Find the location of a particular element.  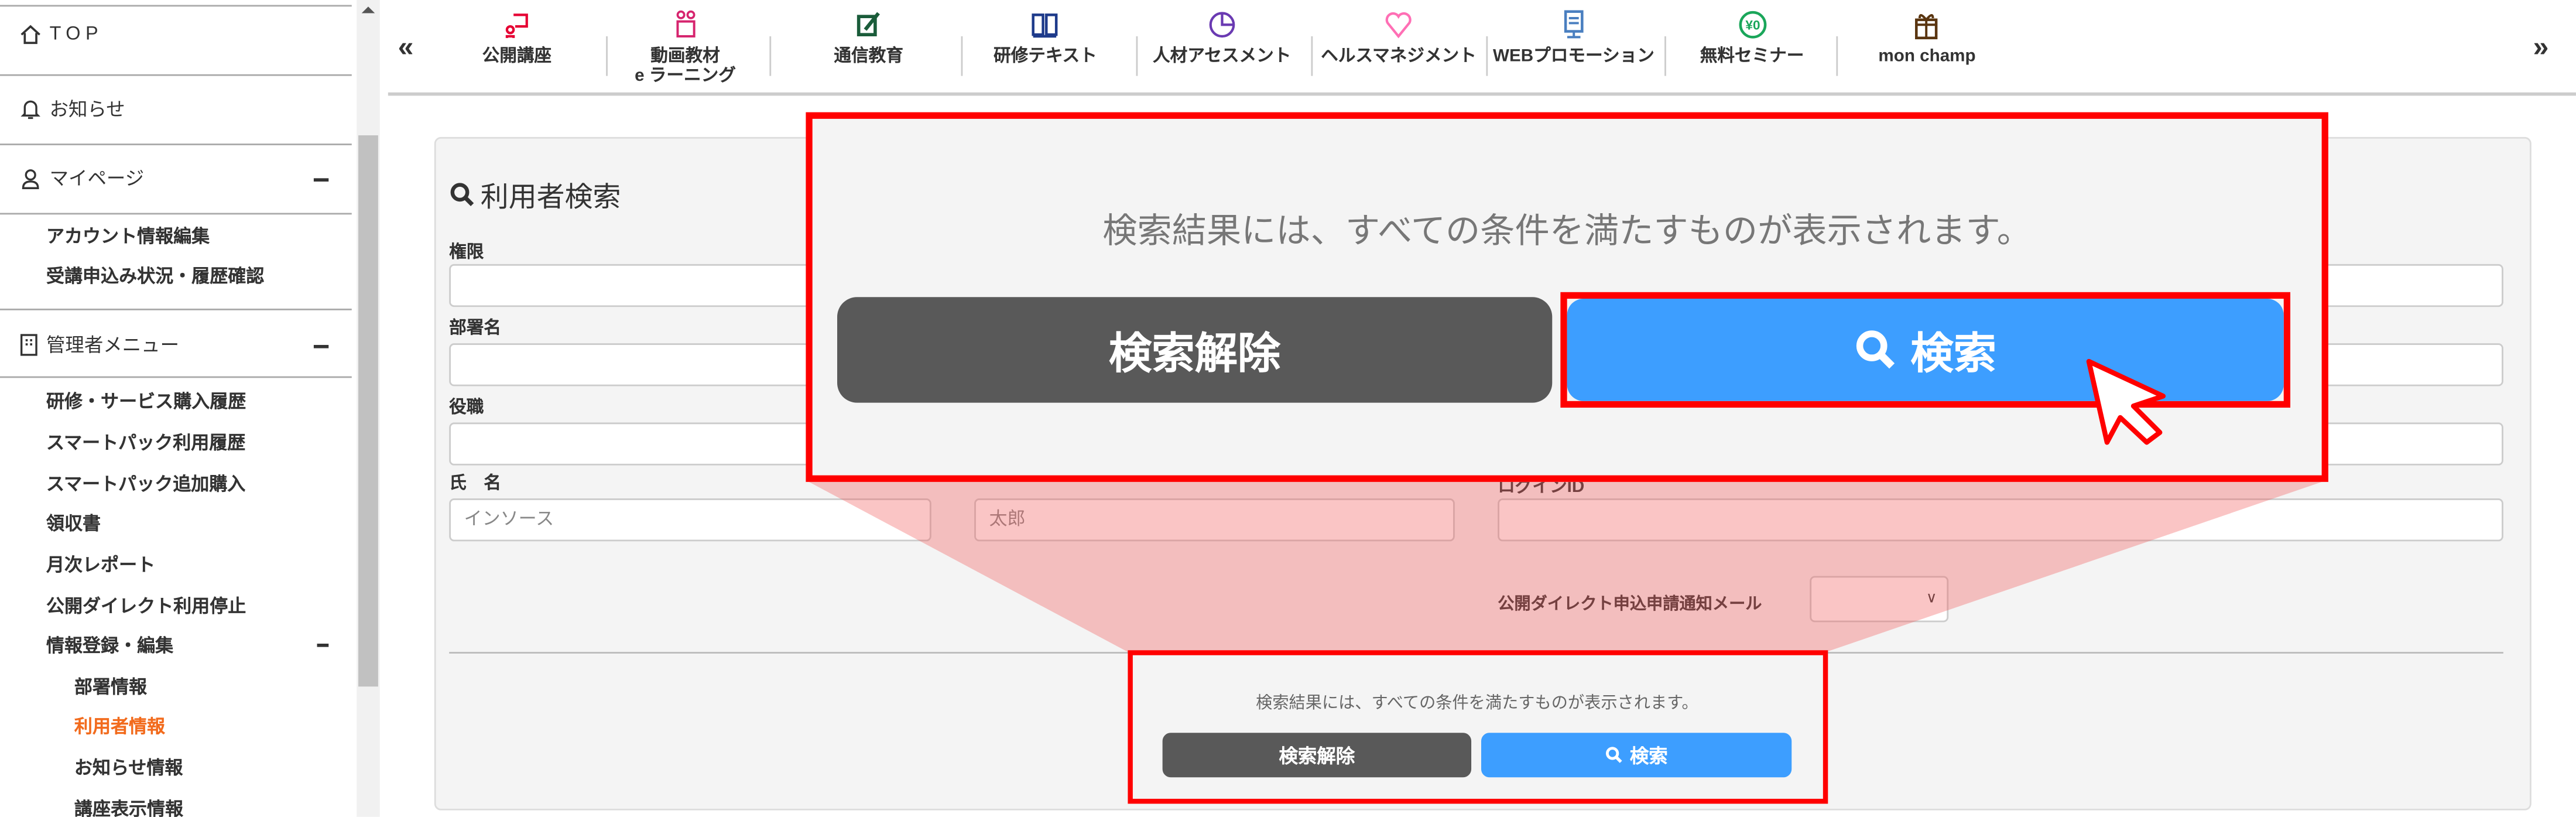

highlight-box is located at coordinates (1478, 727).